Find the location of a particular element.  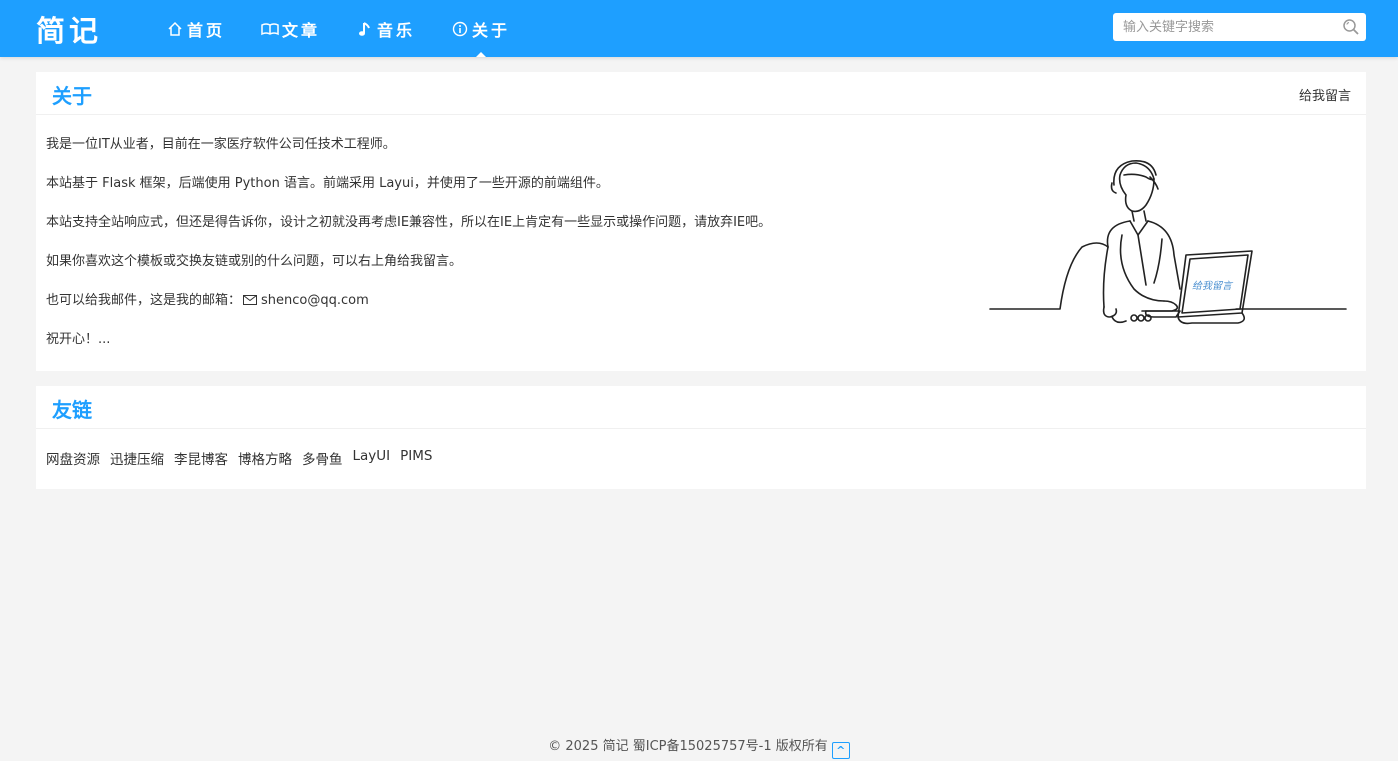

caret-up-icon: ^ is located at coordinates (840, 750).